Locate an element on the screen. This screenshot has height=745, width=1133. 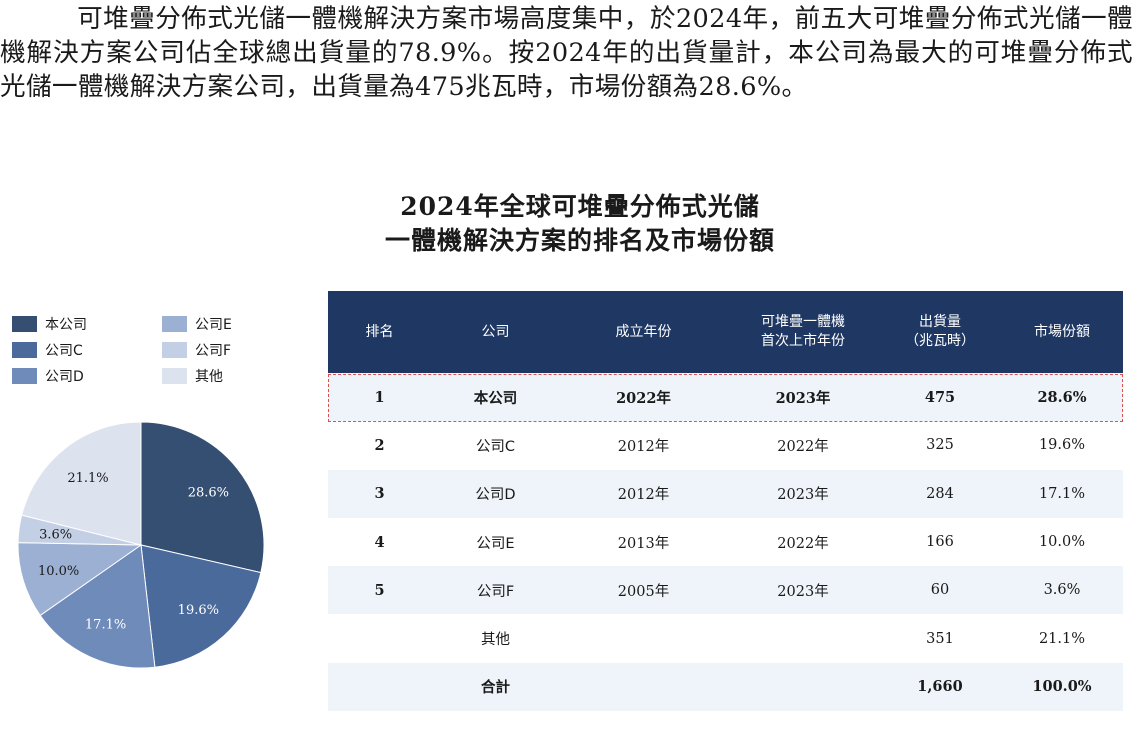
legend-label: 公司D is located at coordinates (64, 377).